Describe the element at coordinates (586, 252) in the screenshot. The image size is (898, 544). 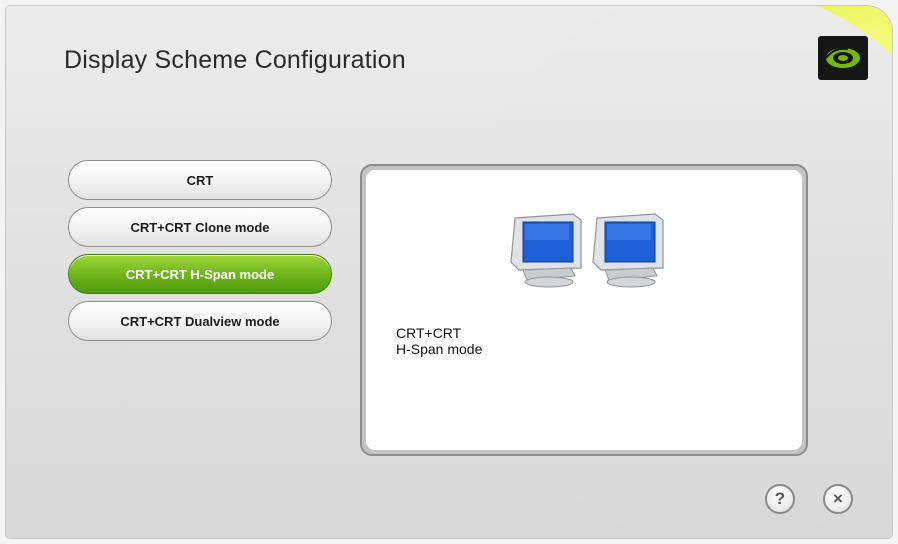
I see `two-crt-monitors-icon` at that location.